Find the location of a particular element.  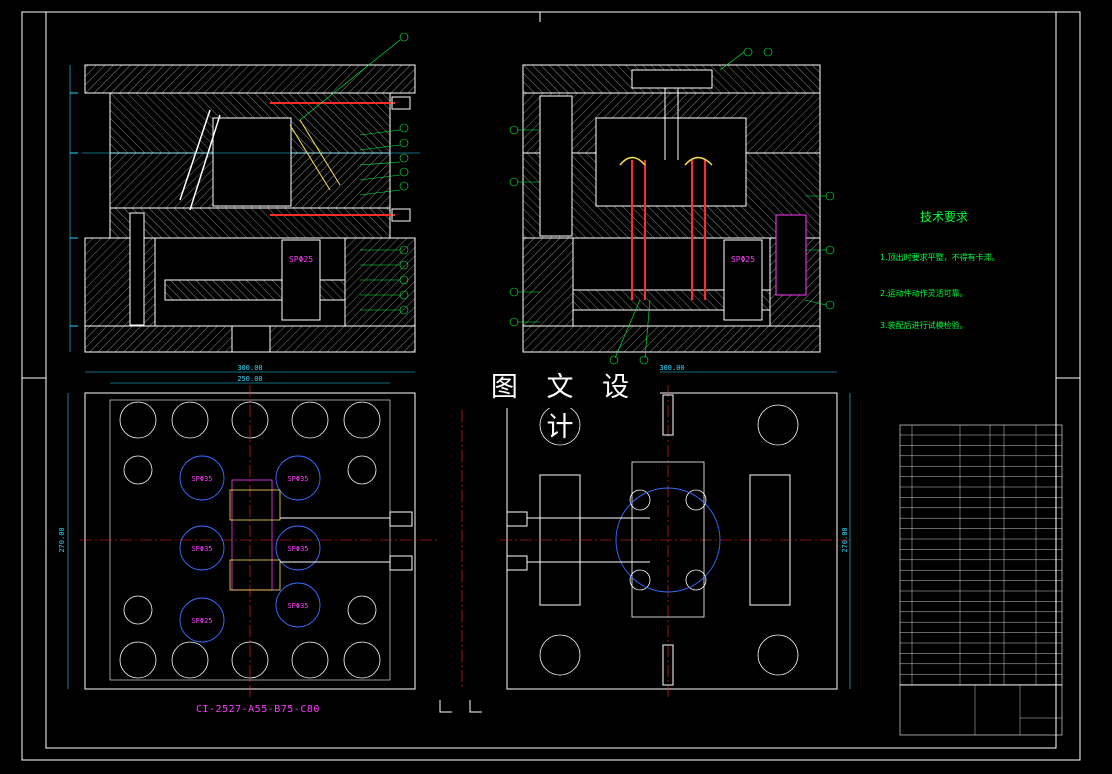

dim-side-right: 270.00 is located at coordinates (845, 539).